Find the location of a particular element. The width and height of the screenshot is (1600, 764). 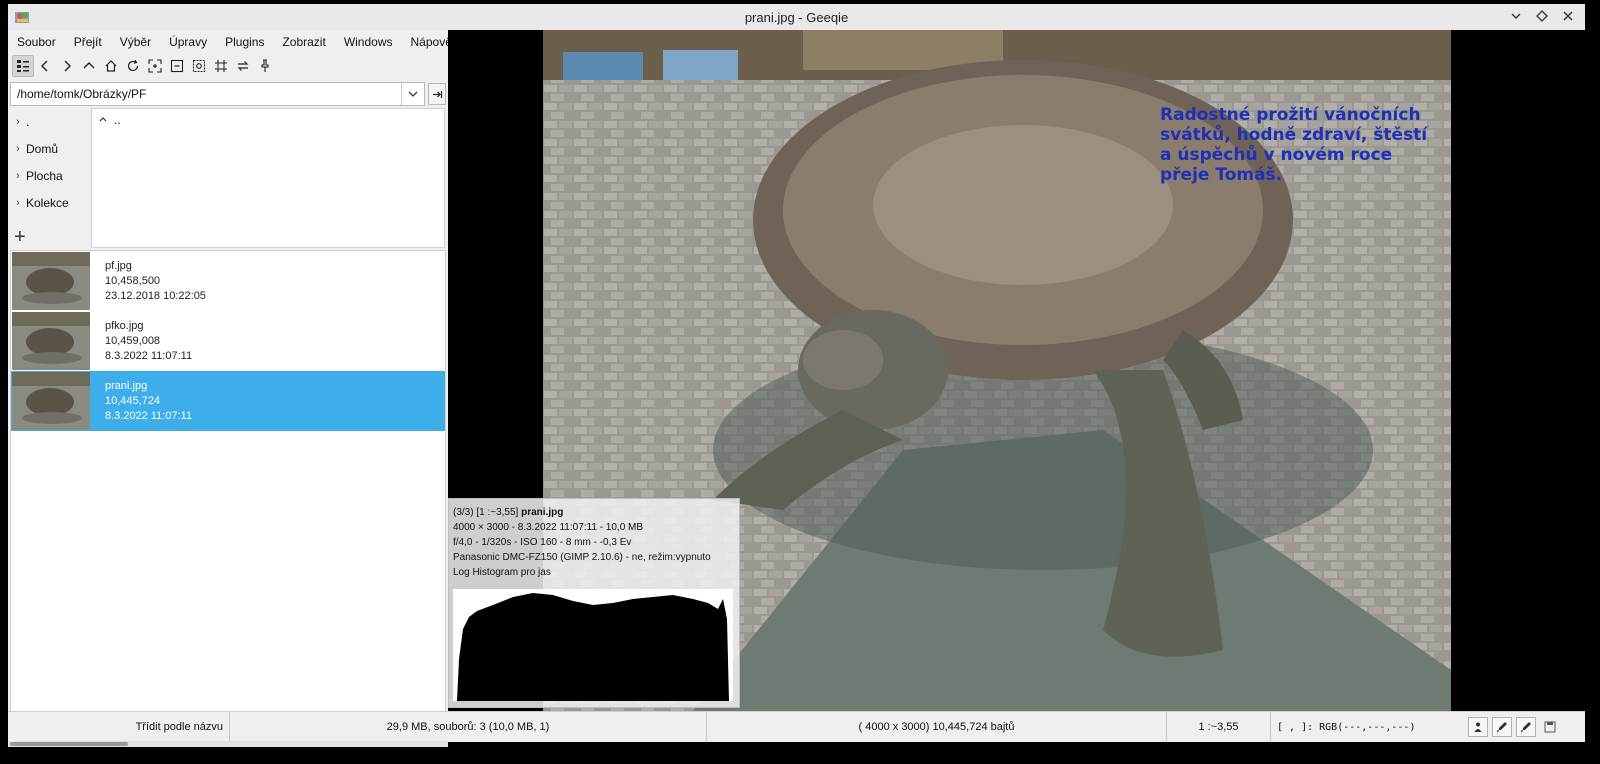

person-info-icon is located at coordinates (1478, 727).